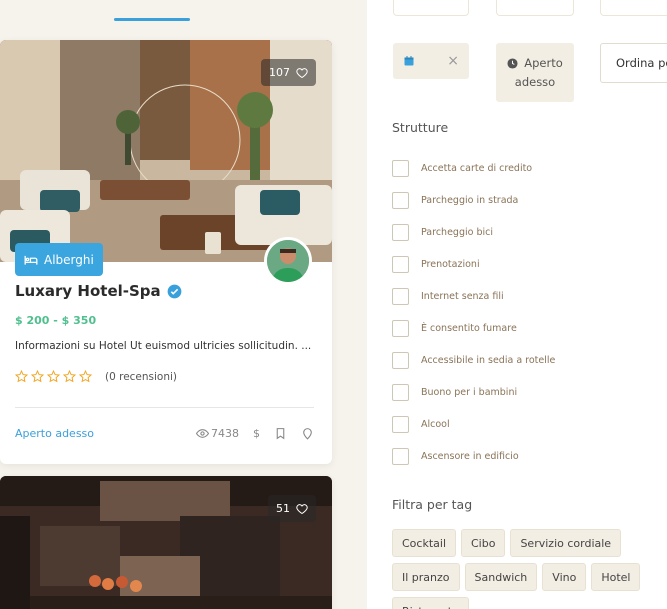 Image resolution: width=667 pixels, height=609 pixels. What do you see at coordinates (535, 72) in the screenshot?
I see `open-now-filter: Aperto adesso` at bounding box center [535, 72].